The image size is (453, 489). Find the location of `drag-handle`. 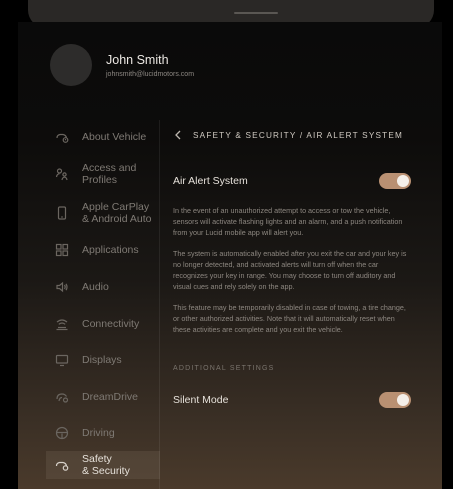

drag-handle is located at coordinates (256, 13).